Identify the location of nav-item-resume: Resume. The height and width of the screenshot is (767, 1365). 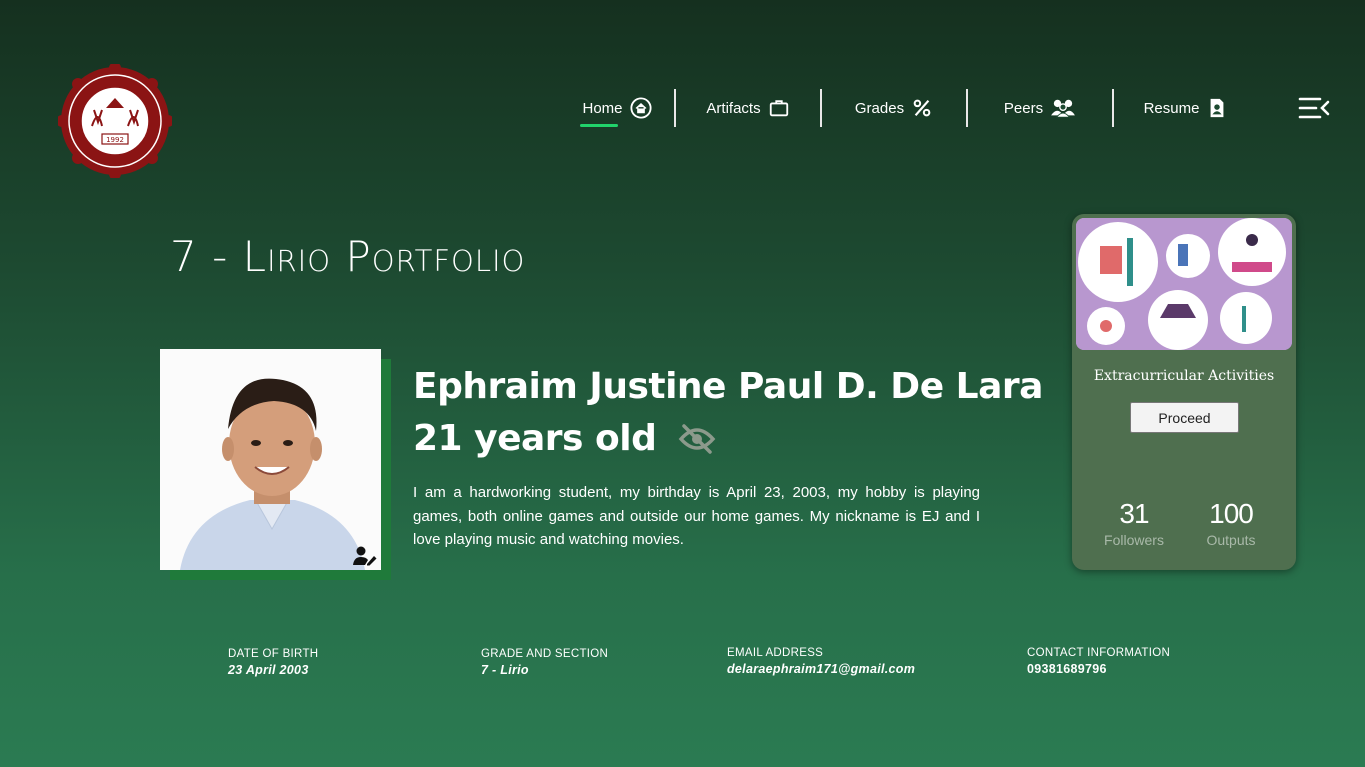
(1186, 108).